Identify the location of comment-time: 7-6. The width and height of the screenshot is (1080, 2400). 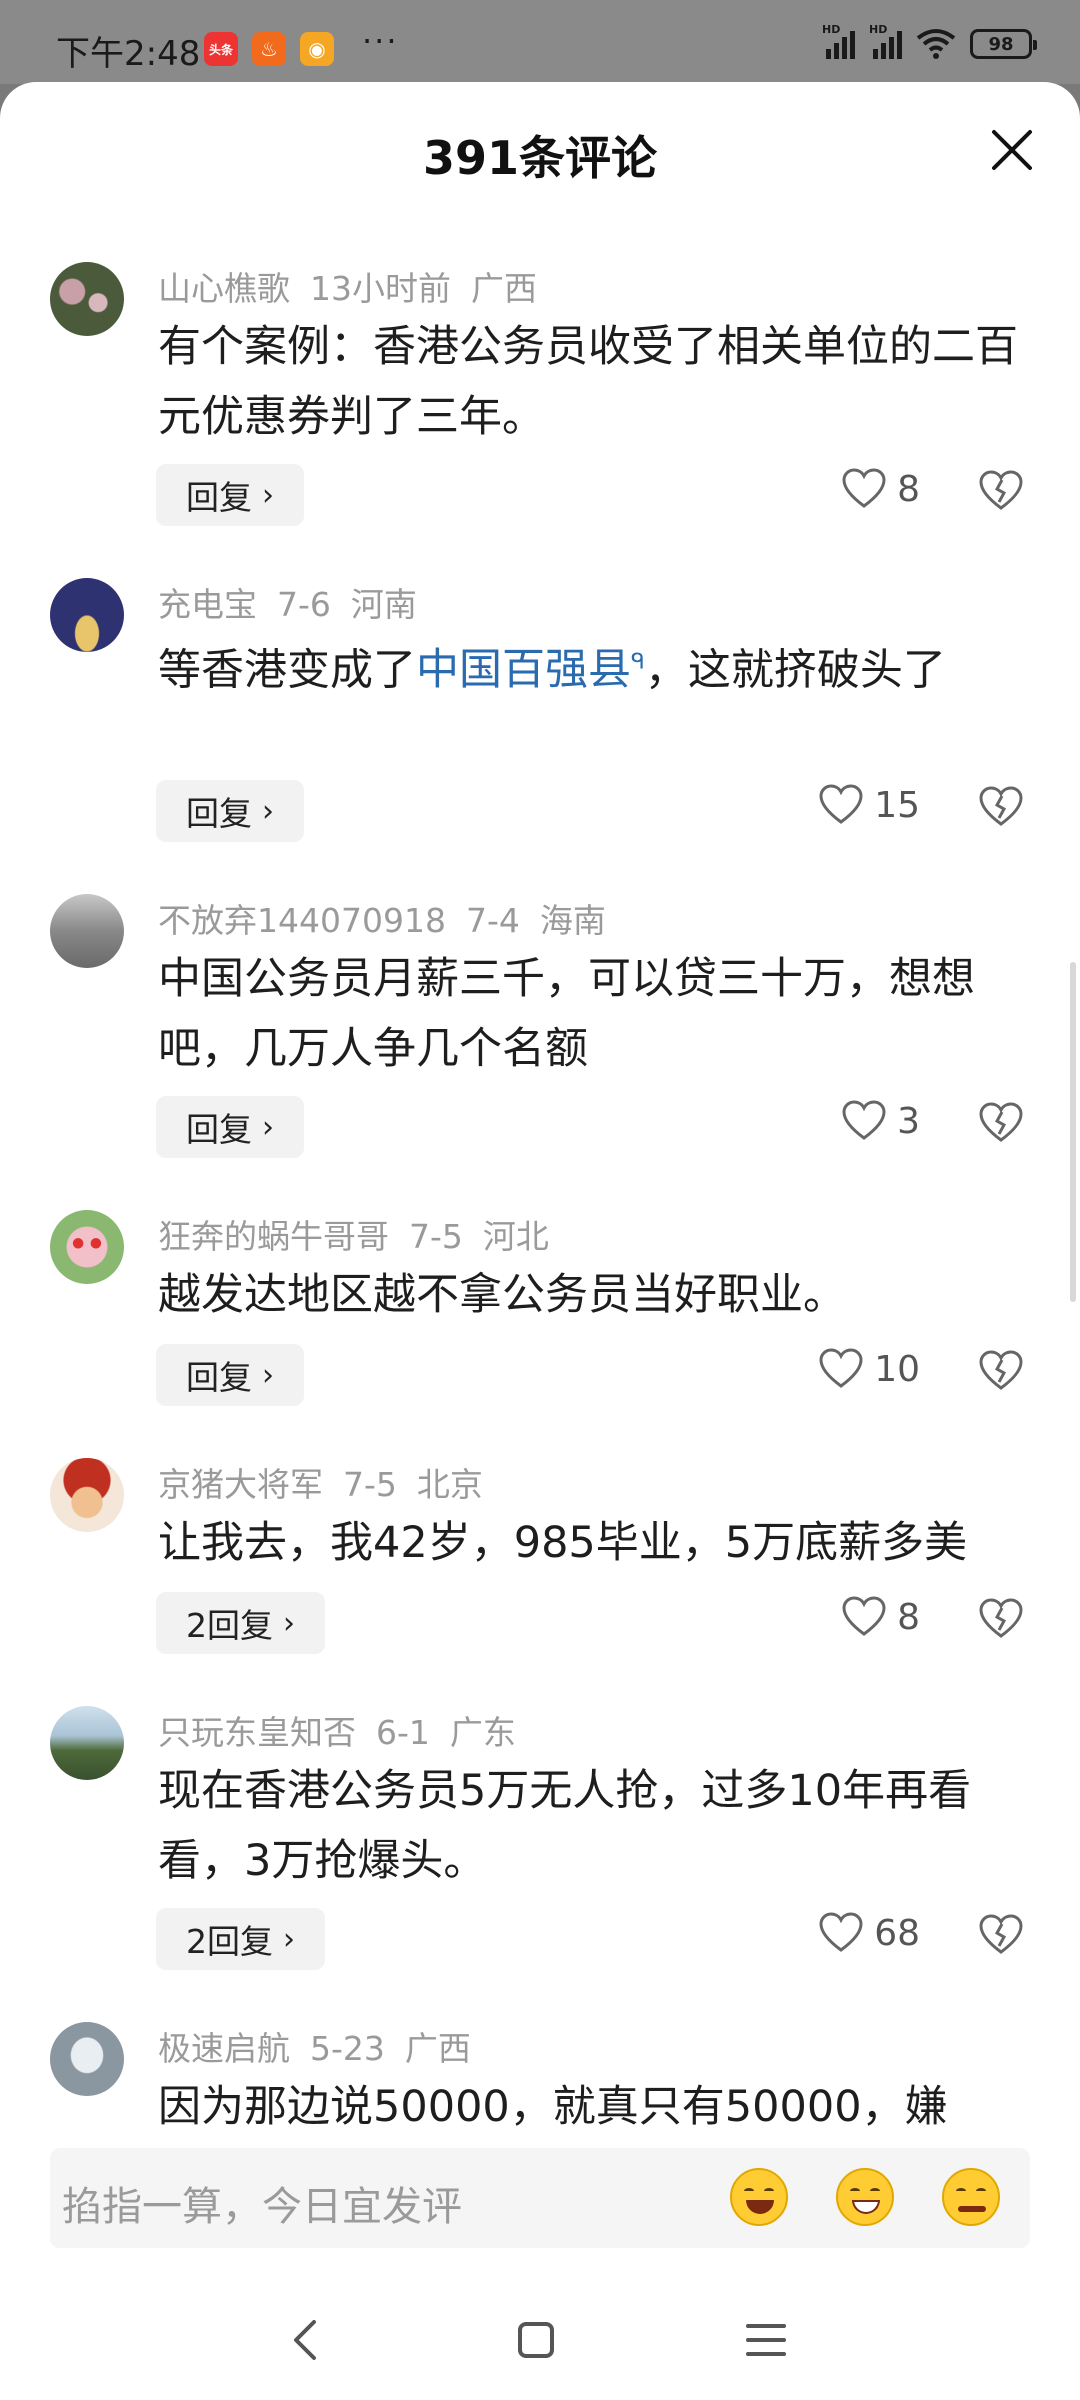
(304, 604).